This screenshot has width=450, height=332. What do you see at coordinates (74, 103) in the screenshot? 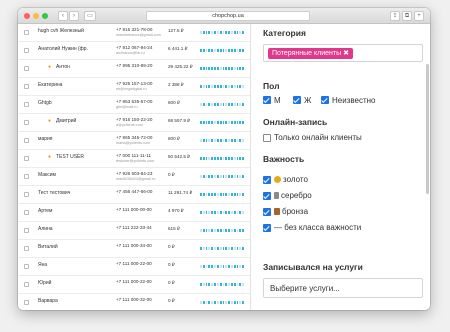
I see `customer-name: Ghtgb` at bounding box center [74, 103].